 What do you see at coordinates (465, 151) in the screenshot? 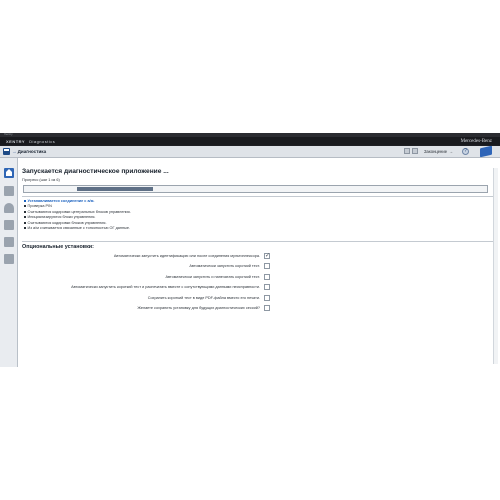
I see `help-icon: ?` at bounding box center [465, 151].